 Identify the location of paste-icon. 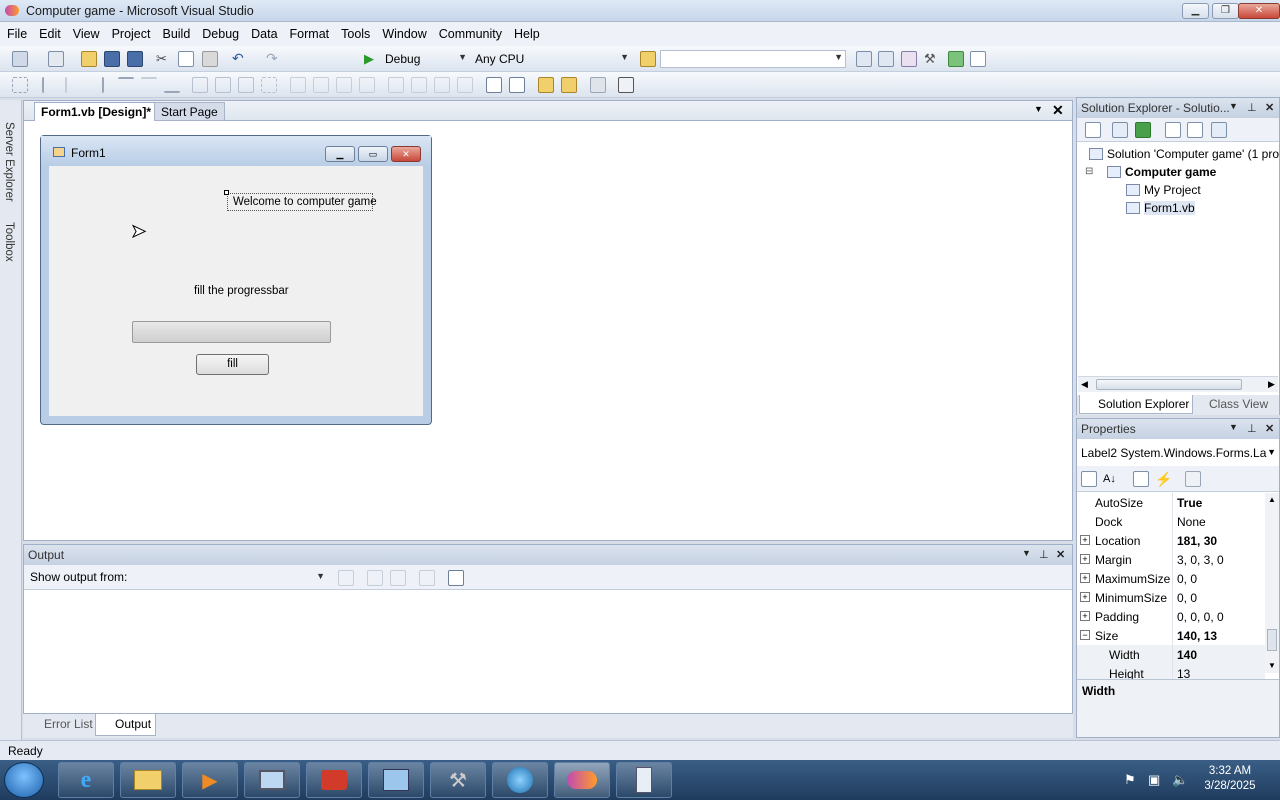
(210, 59).